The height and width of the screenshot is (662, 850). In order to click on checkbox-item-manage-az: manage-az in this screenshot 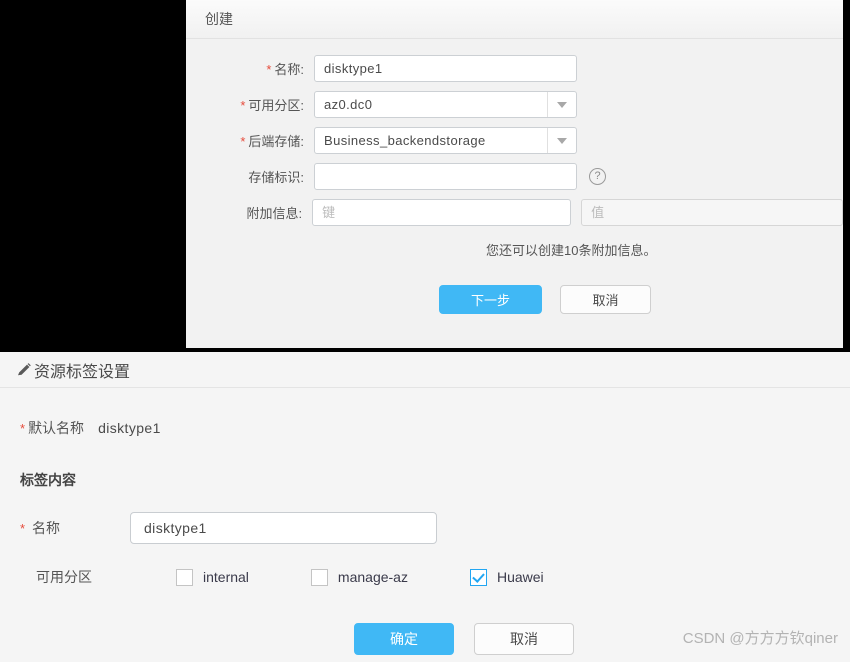, I will do `click(359, 577)`.